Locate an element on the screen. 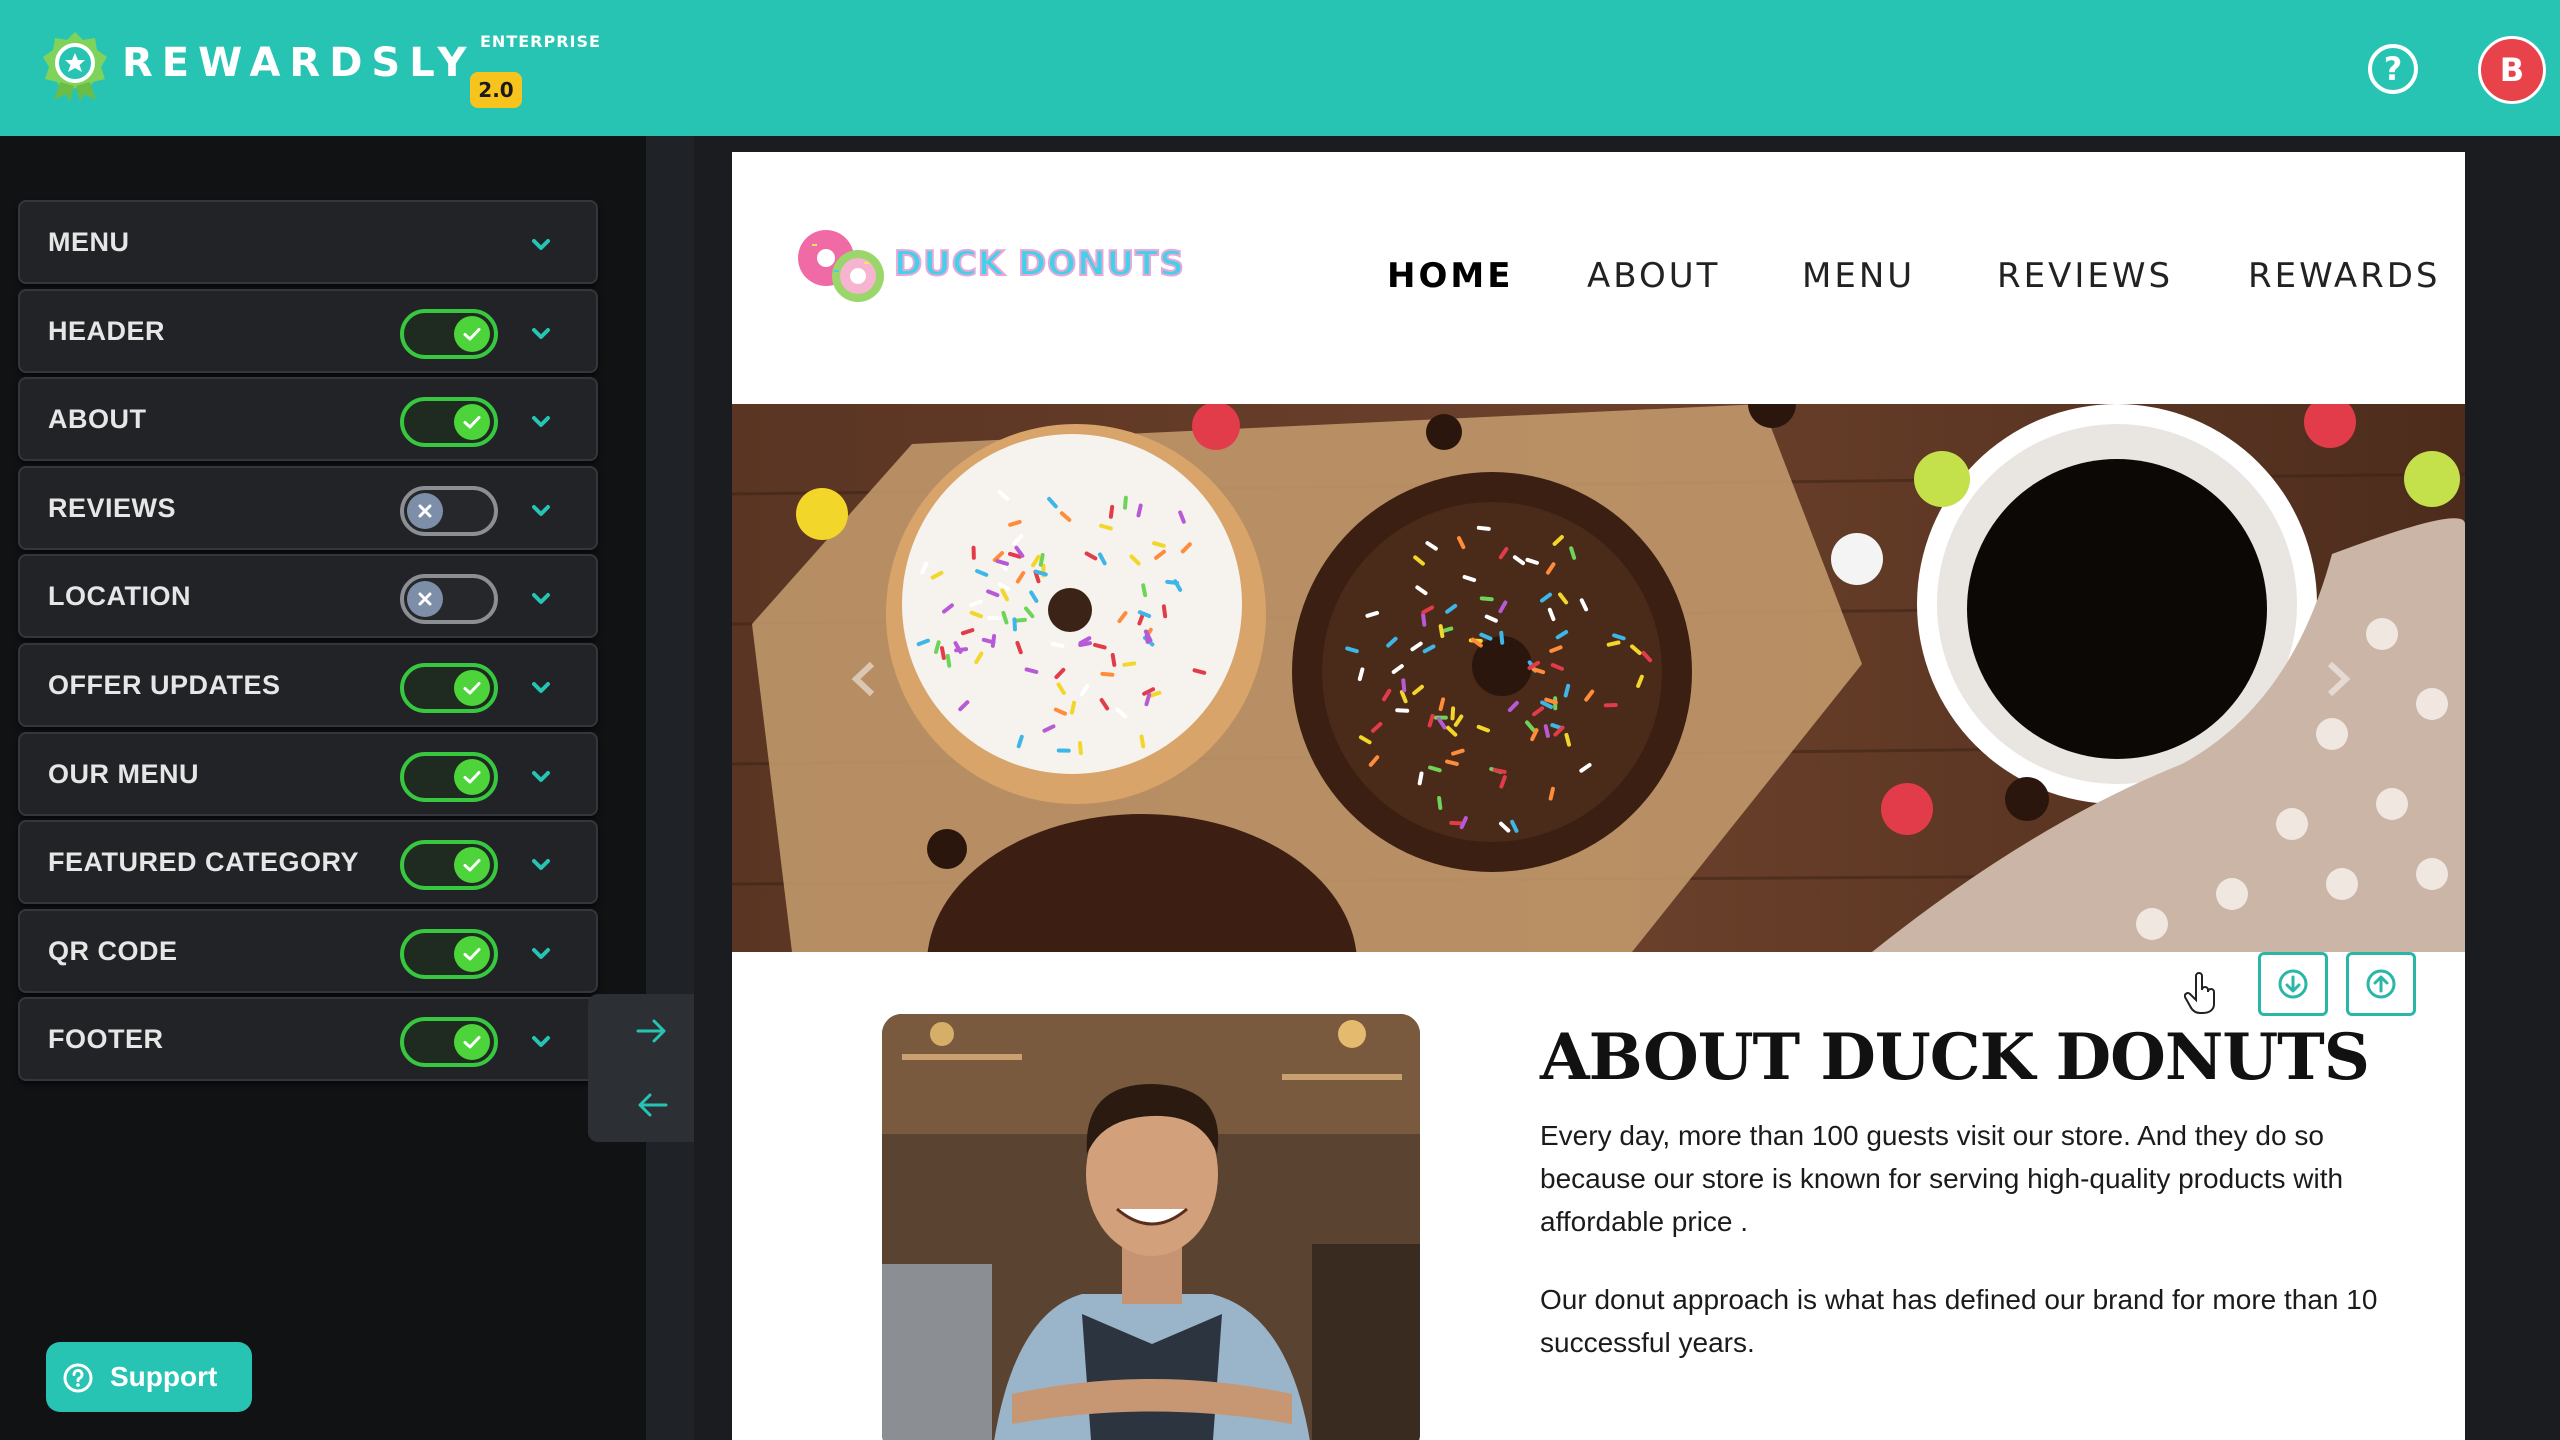 The image size is (2560, 1440). help-icon: ? is located at coordinates (2393, 69).